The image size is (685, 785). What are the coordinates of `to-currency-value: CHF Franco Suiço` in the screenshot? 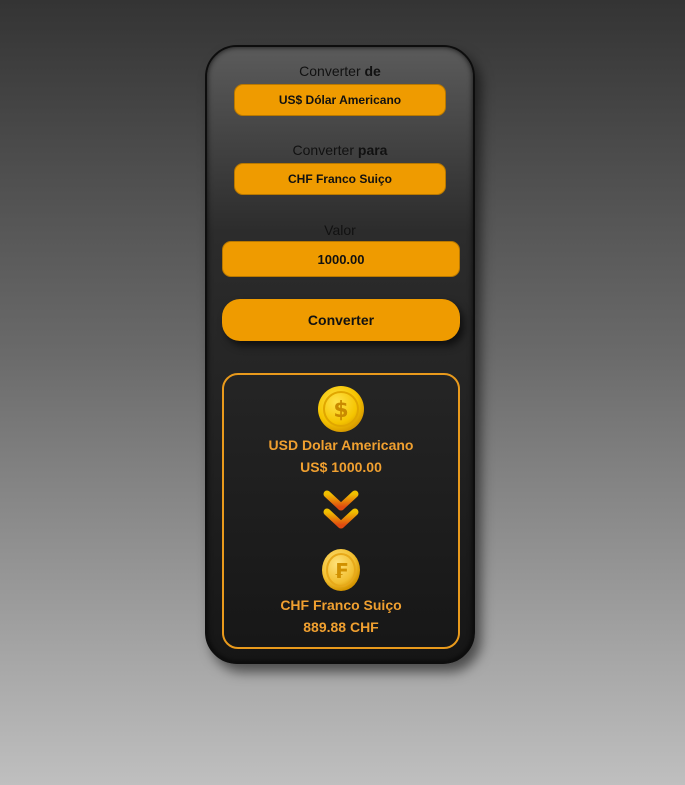 It's located at (339, 179).